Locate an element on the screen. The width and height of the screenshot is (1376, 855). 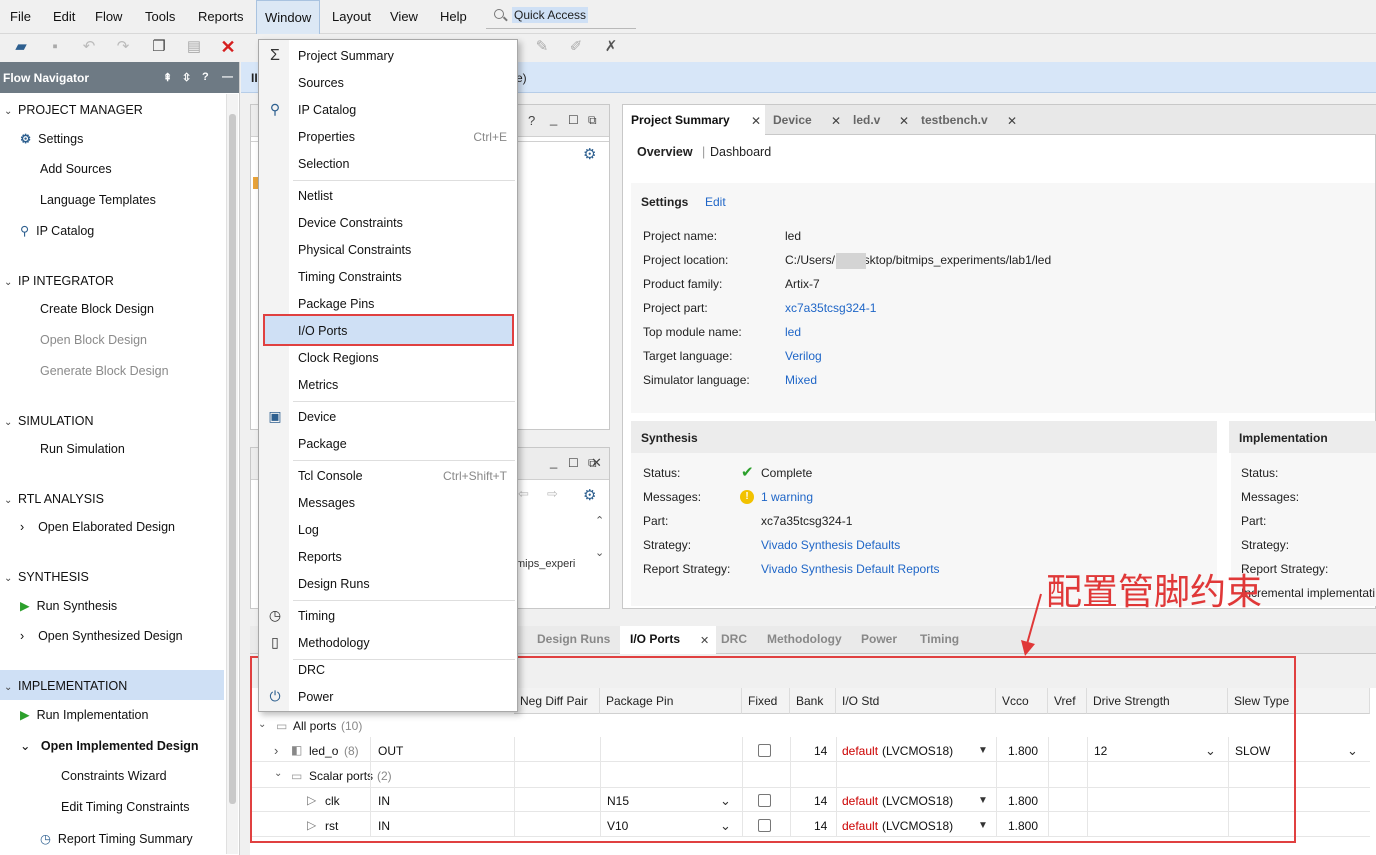
section-synthesis: ⌄ SYNTHESIS is located at coordinates (46, 577).